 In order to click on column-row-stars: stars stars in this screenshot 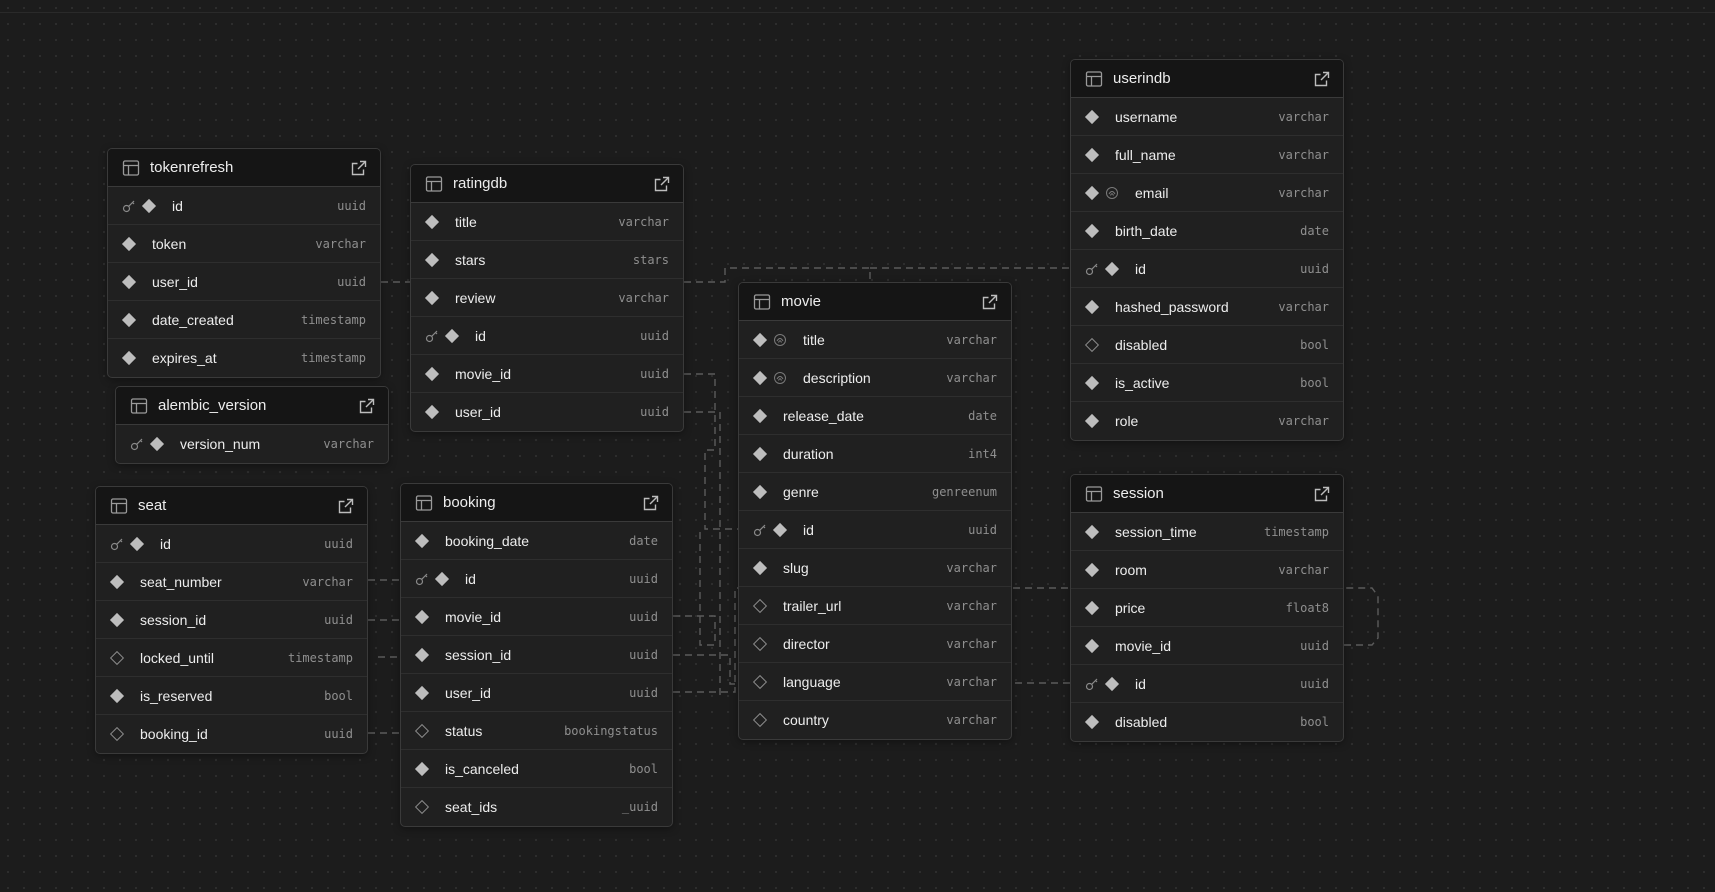, I will do `click(547, 260)`.